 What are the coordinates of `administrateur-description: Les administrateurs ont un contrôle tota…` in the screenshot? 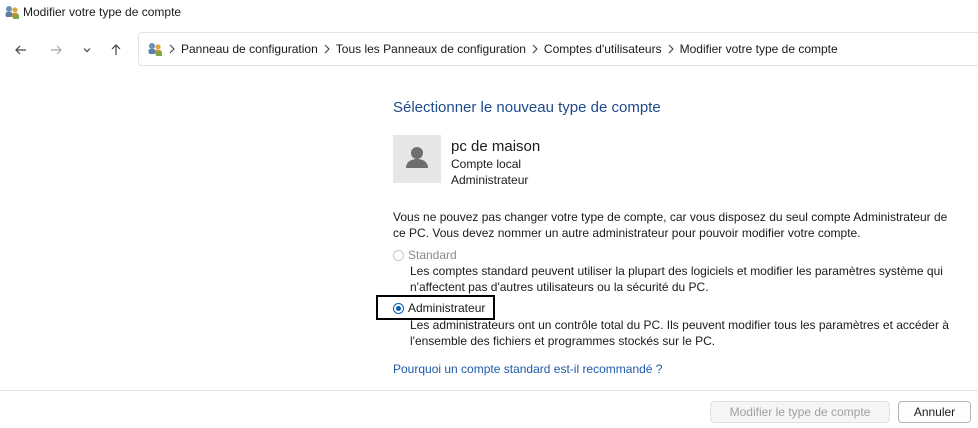 It's located at (679, 333).